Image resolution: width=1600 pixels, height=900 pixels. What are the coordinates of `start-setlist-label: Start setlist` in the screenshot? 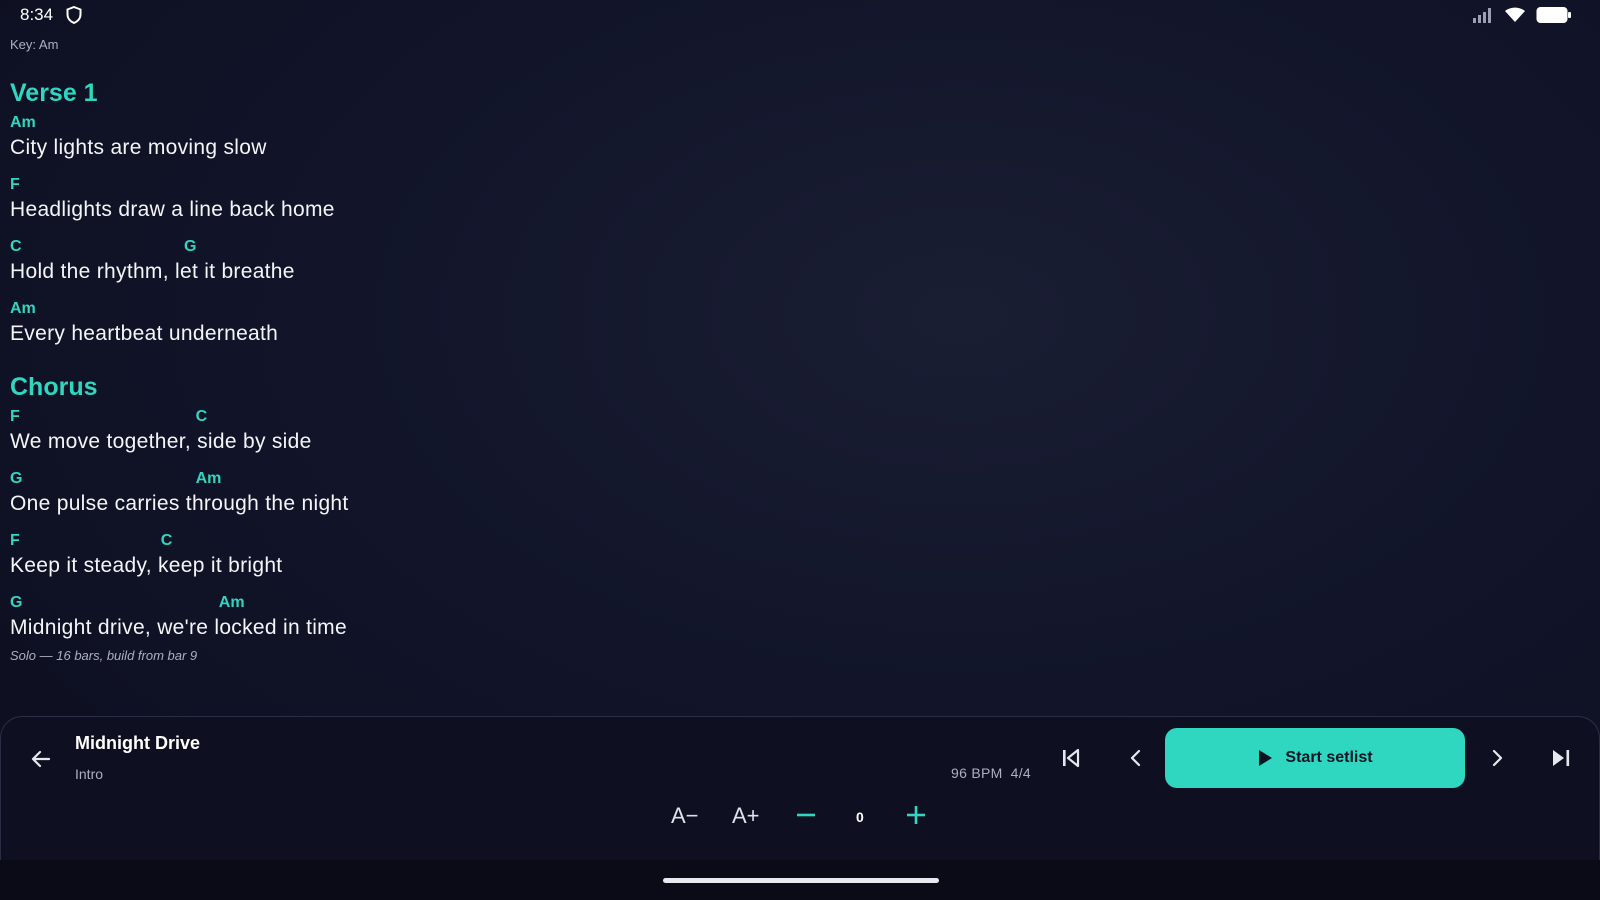 It's located at (1329, 757).